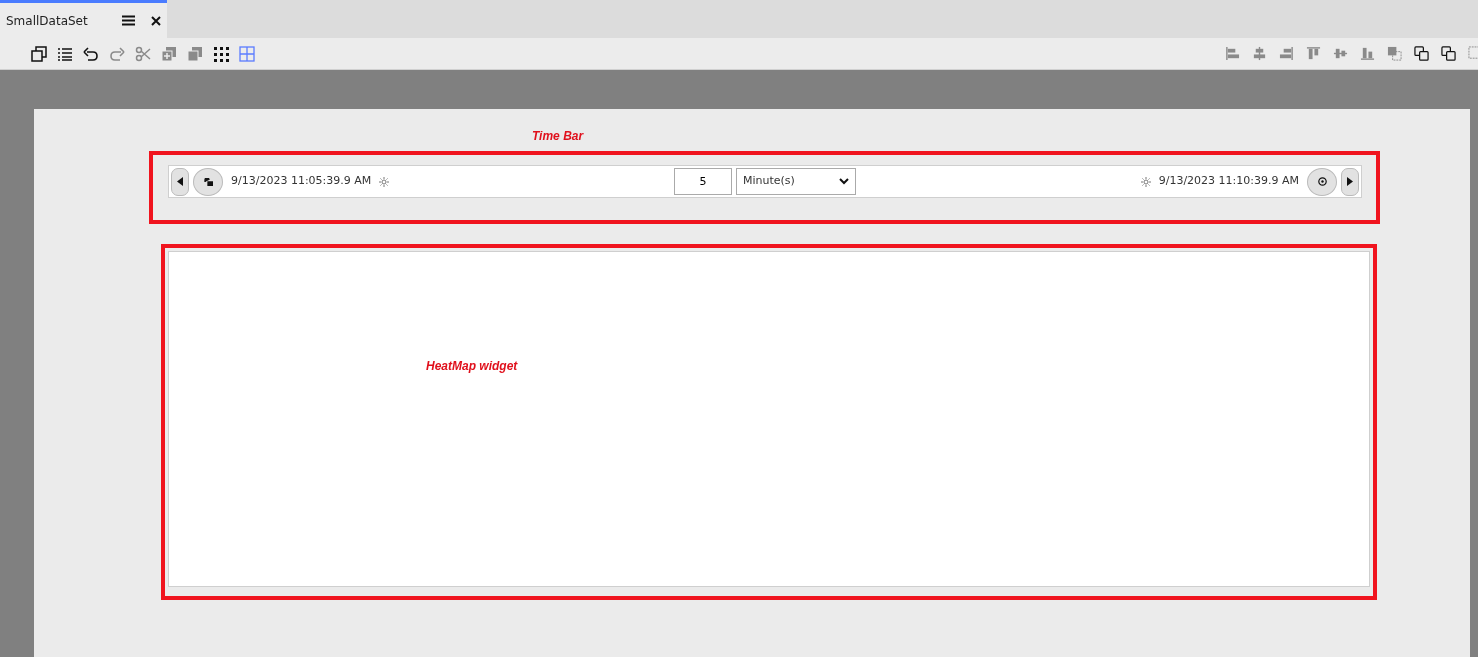  Describe the element at coordinates (1259, 53) in the screenshot. I see `align-center-icon` at that location.